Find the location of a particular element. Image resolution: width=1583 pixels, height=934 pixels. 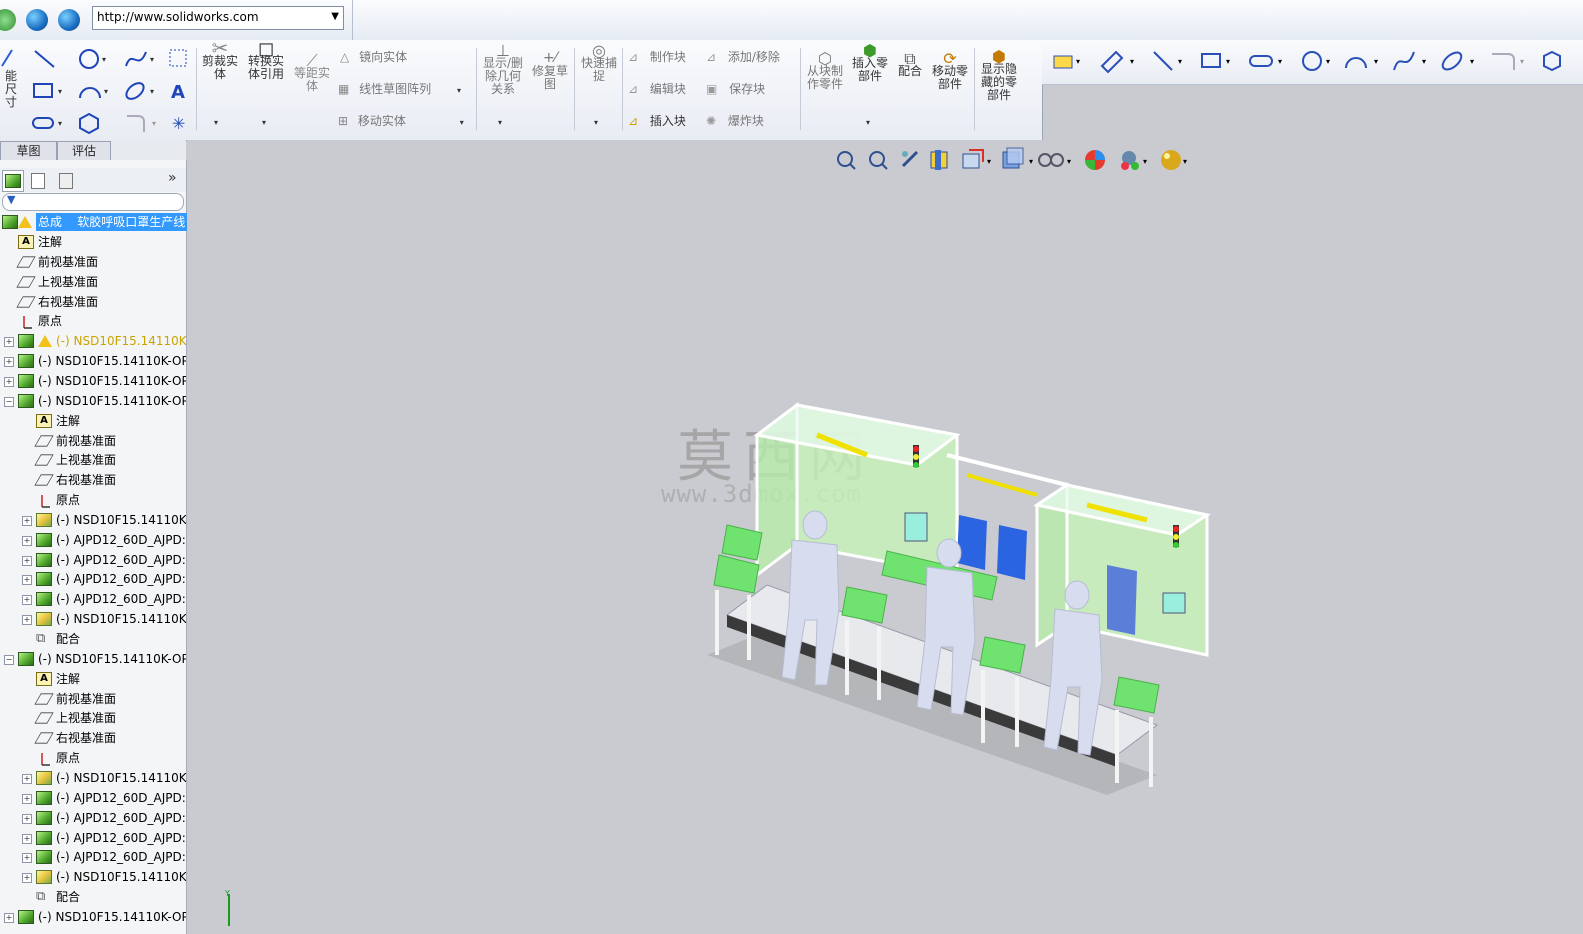

dimension-icon is located at coordinates (7, 57).